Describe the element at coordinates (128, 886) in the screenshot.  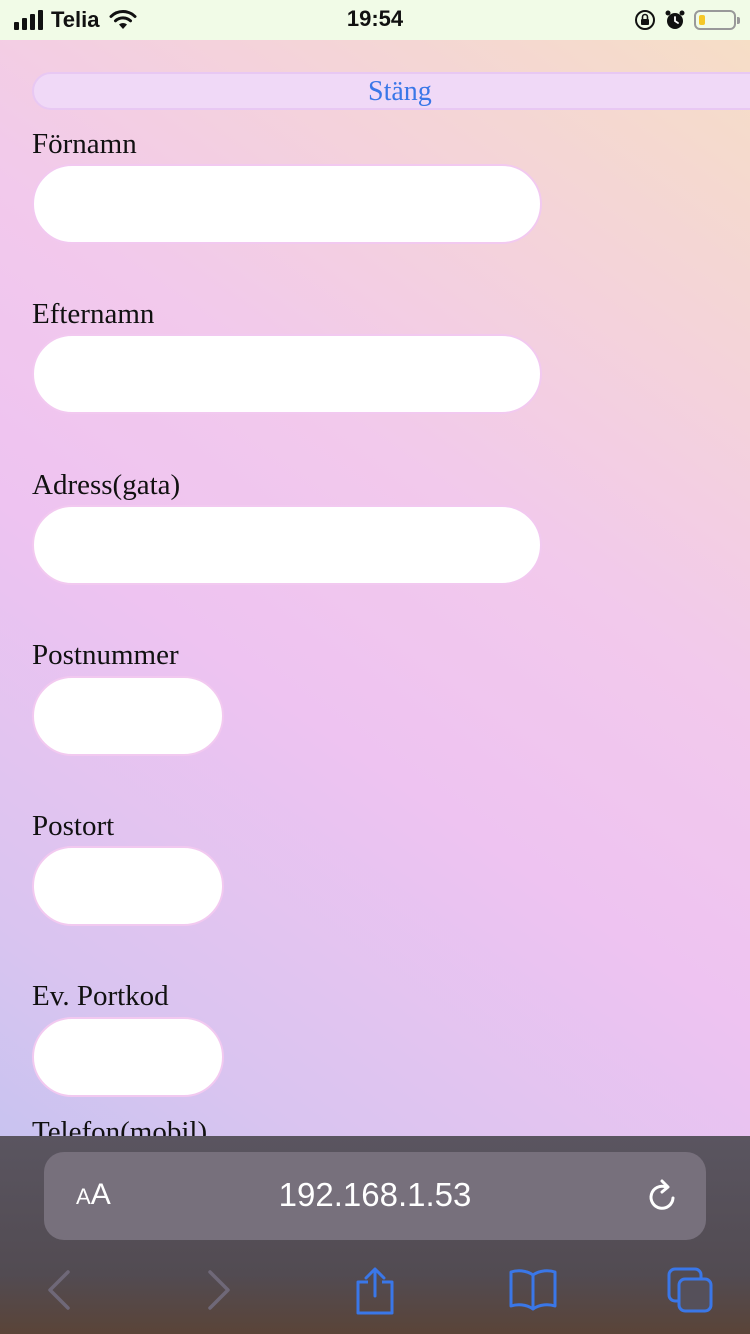
I see `city-input` at that location.